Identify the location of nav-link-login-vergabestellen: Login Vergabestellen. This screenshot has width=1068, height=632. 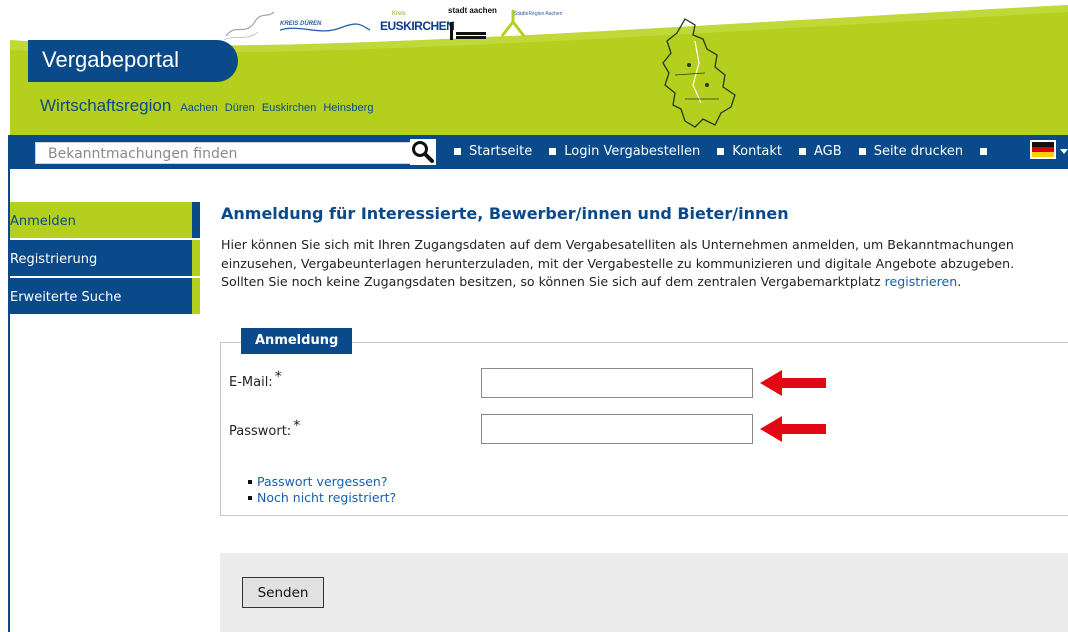
(624, 151).